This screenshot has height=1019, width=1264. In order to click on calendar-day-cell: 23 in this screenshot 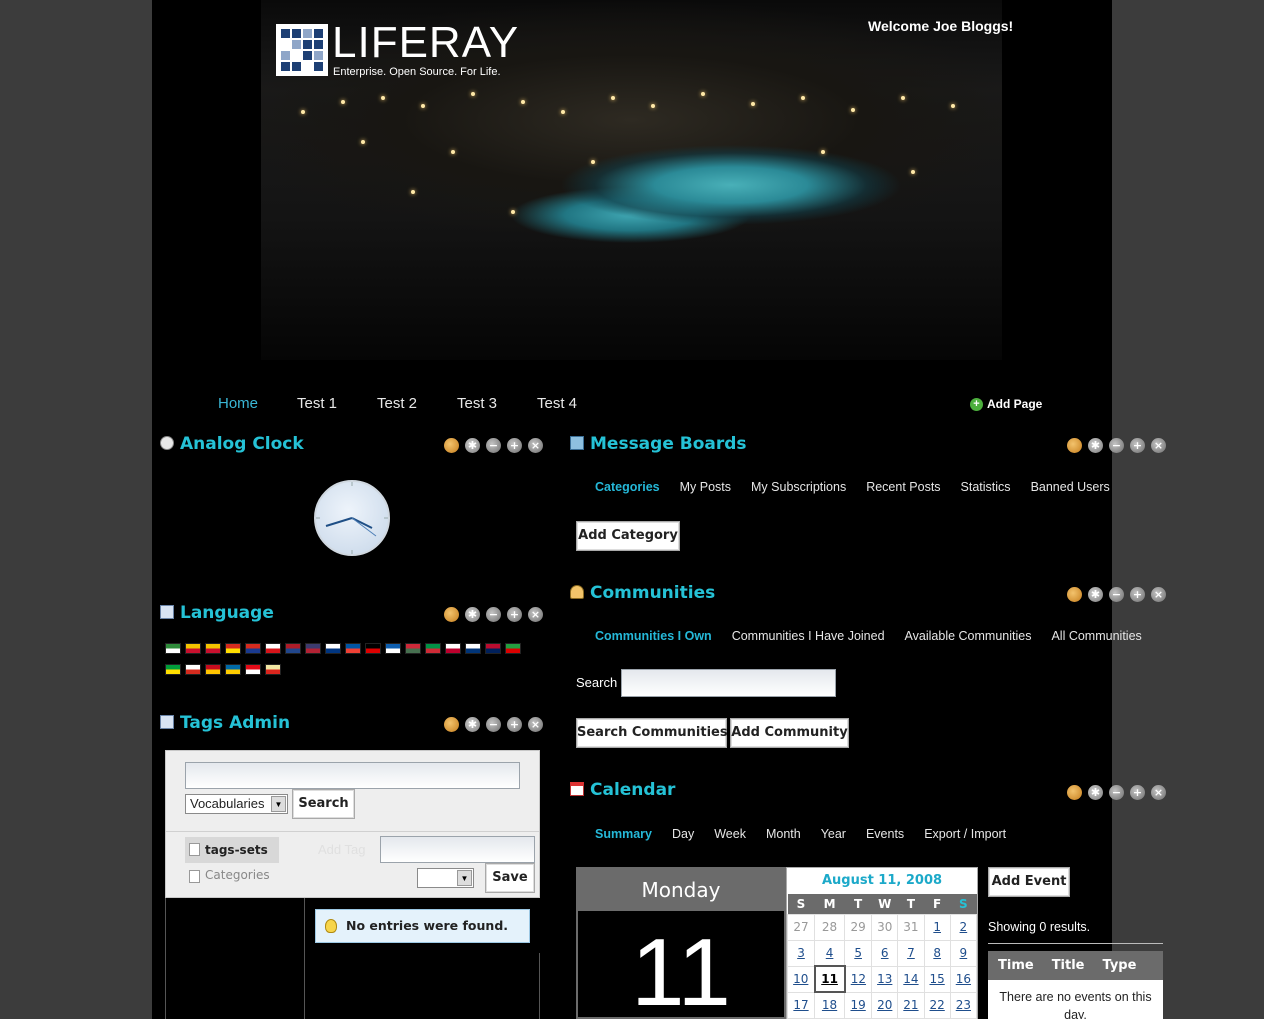, I will do `click(963, 1005)`.